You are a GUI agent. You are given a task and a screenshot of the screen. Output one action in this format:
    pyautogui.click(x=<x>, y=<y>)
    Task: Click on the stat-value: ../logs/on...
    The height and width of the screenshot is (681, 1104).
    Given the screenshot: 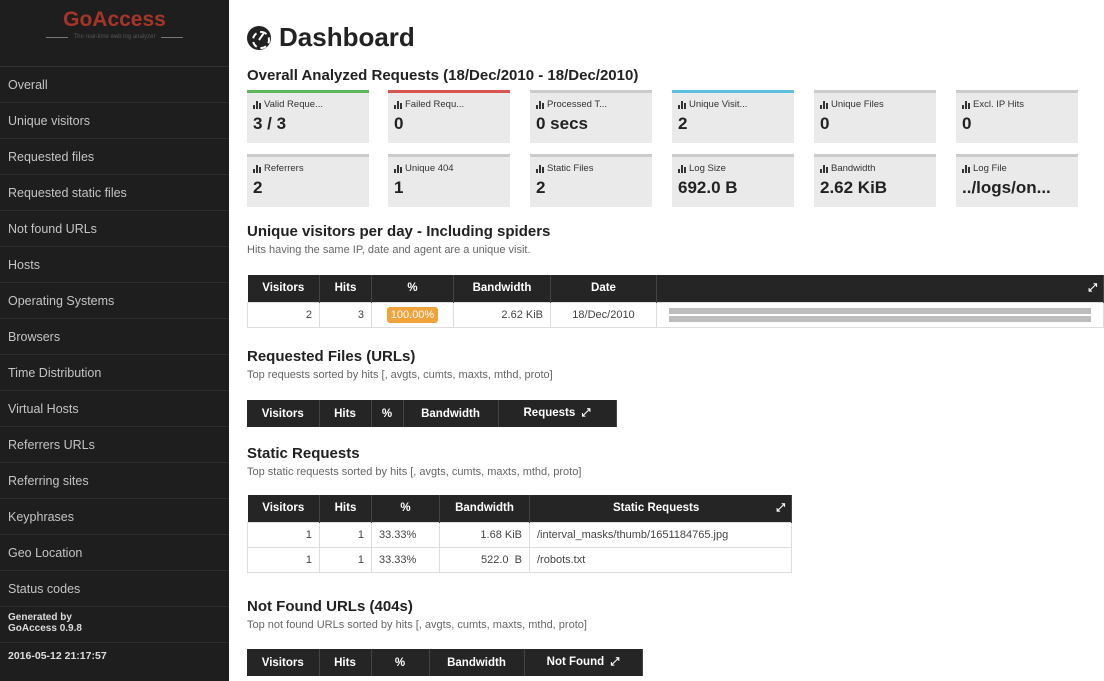 What is the action you would take?
    pyautogui.click(x=1006, y=187)
    